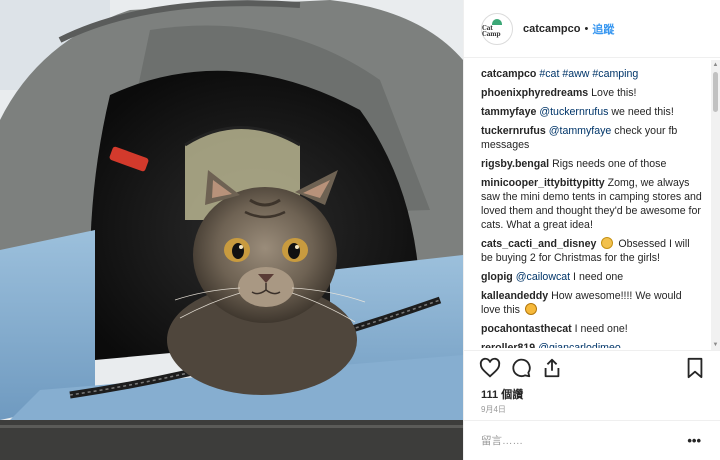 Image resolution: width=720 pixels, height=460 pixels. I want to click on hashtag-link: #aww, so click(575, 74).